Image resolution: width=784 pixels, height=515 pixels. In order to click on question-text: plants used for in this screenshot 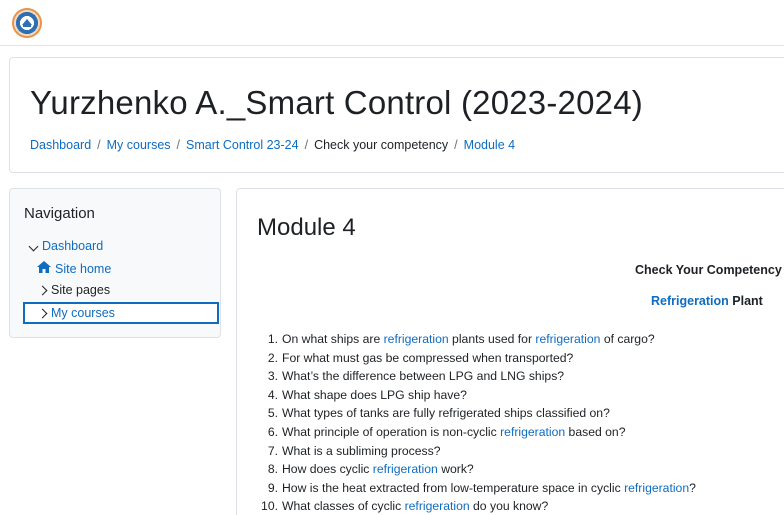, I will do `click(492, 339)`.